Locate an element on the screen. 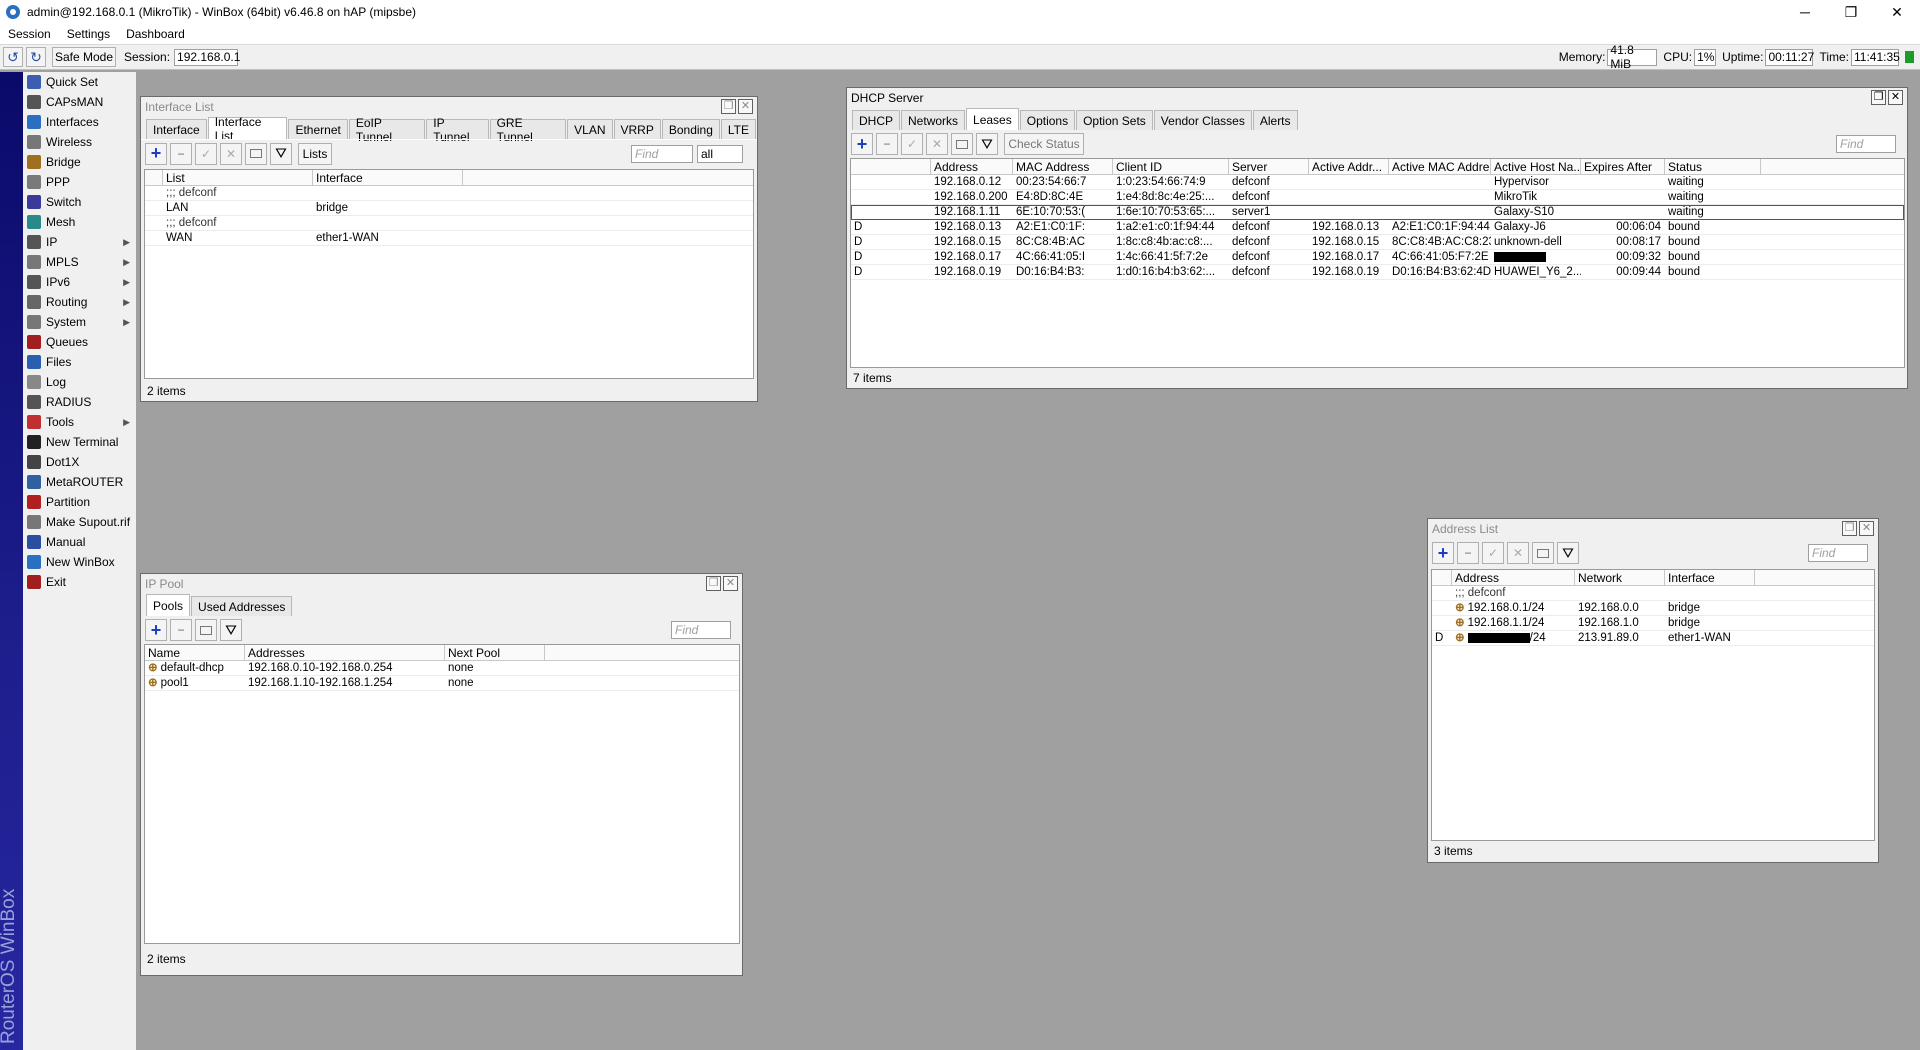 The width and height of the screenshot is (1920, 1050). tab-leases: Leases is located at coordinates (992, 119).